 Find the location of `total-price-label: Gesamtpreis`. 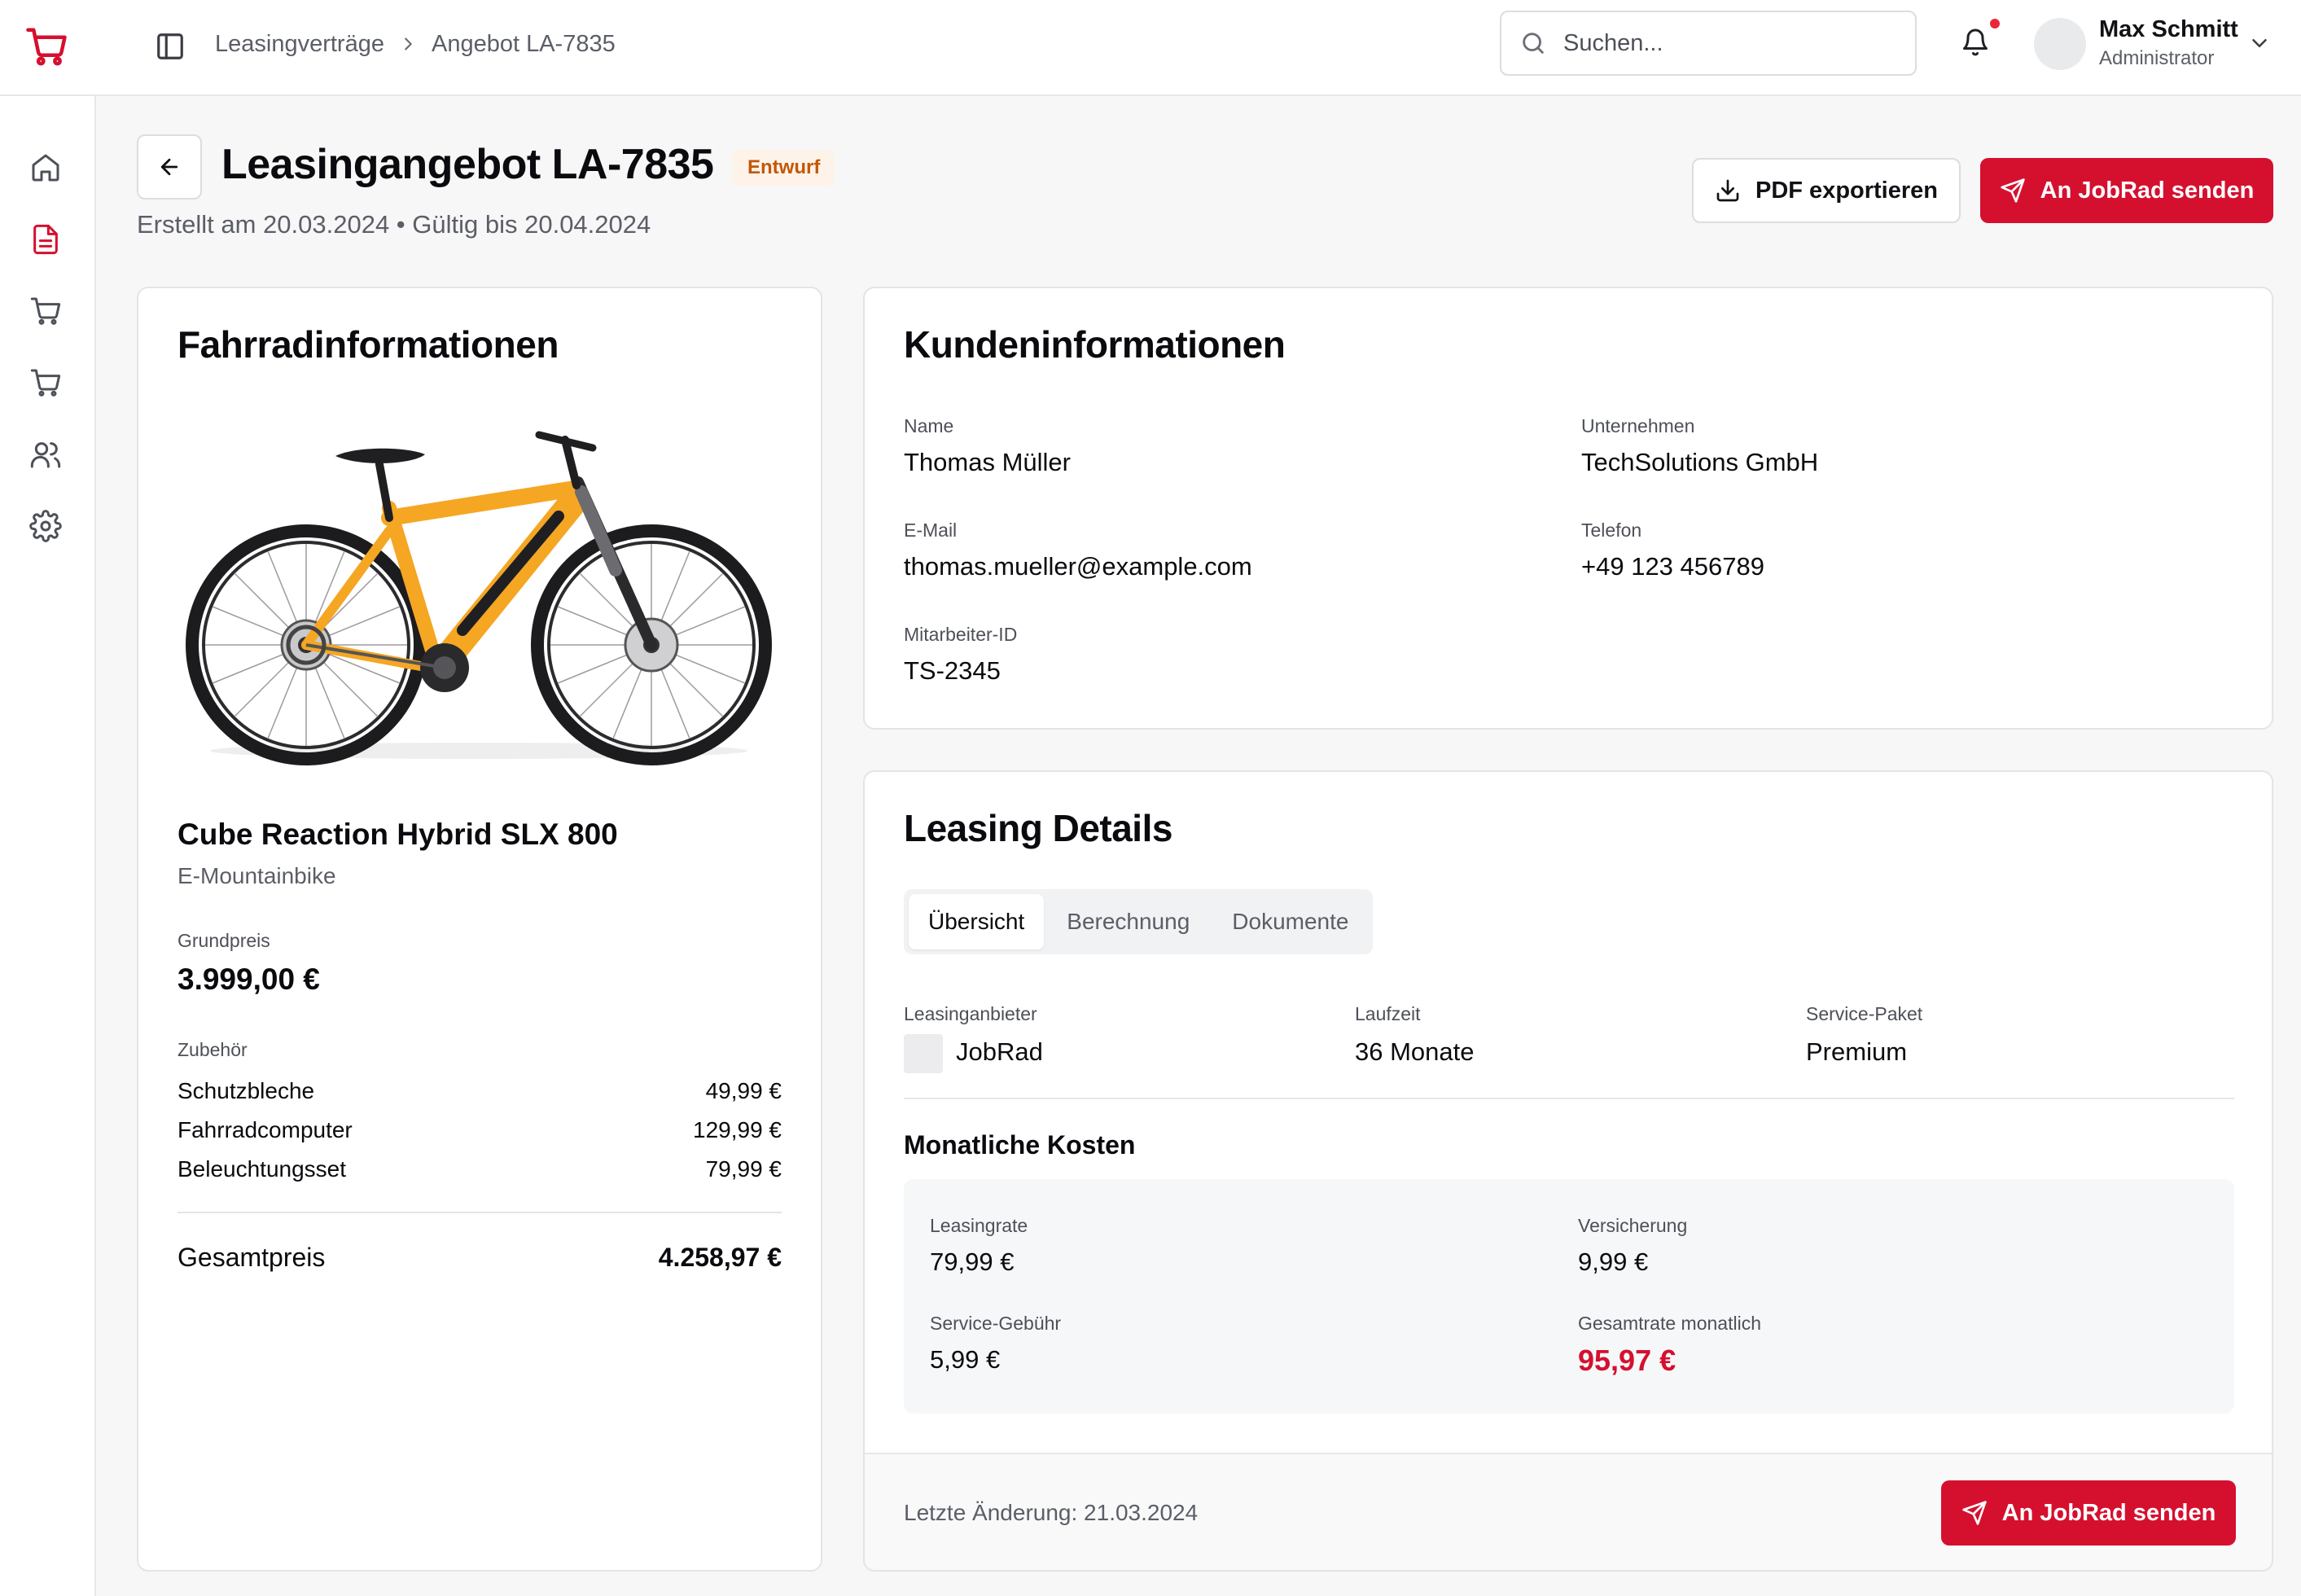

total-price-label: Gesamtpreis is located at coordinates (252, 1257).